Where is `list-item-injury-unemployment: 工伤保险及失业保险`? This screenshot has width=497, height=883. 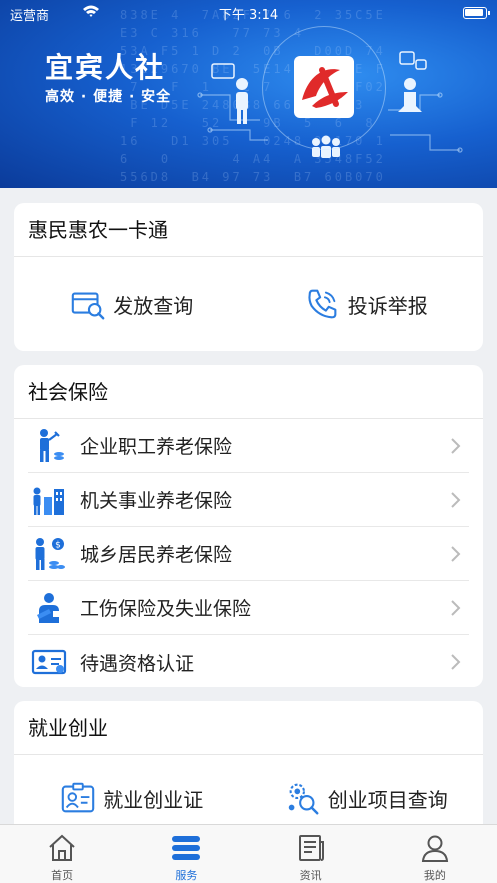
list-item-injury-unemployment: 工伤保险及失业保险 is located at coordinates (248, 608).